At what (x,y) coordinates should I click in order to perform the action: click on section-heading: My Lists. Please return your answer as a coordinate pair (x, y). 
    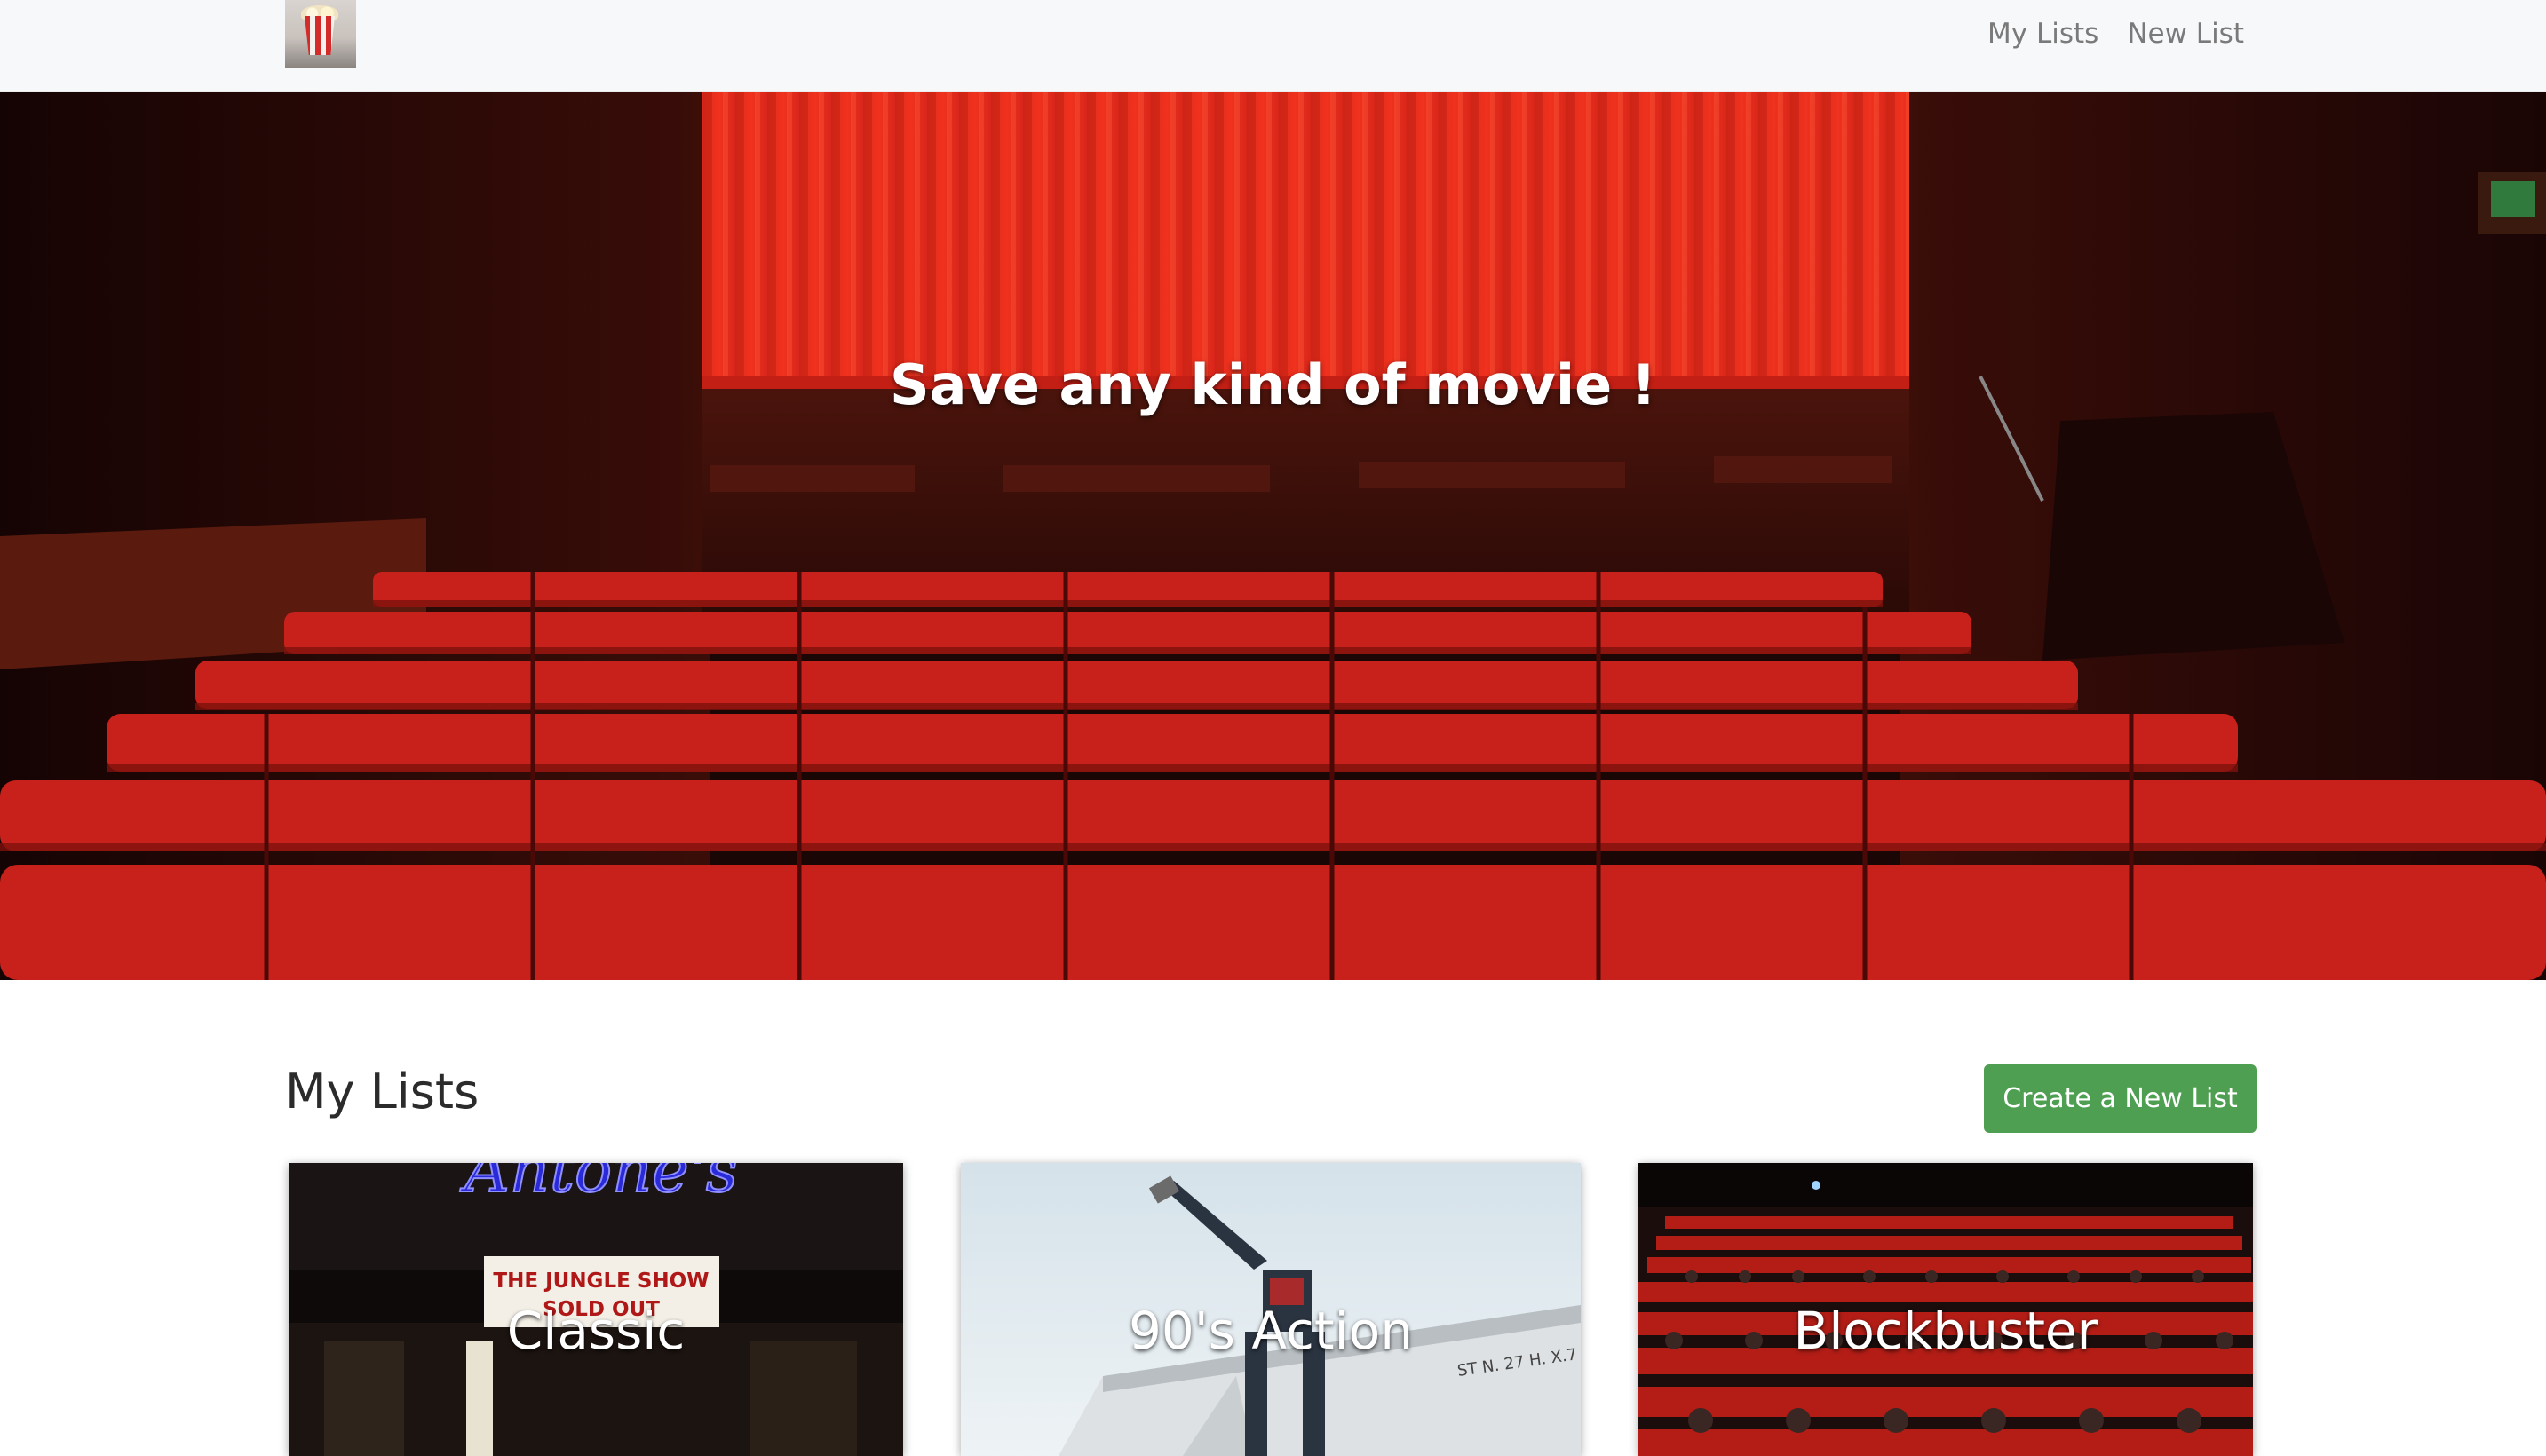
    Looking at the image, I should click on (382, 1092).